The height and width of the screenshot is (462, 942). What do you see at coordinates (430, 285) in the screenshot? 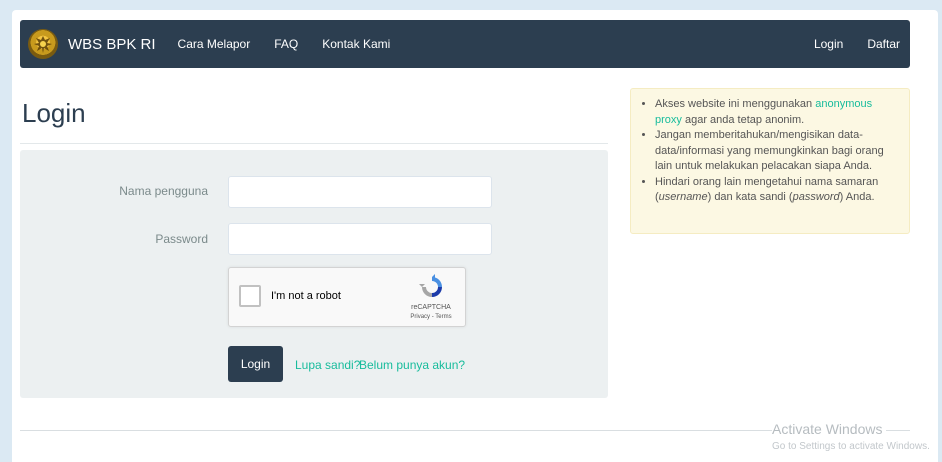
I see `recaptcha-logo-icon` at bounding box center [430, 285].